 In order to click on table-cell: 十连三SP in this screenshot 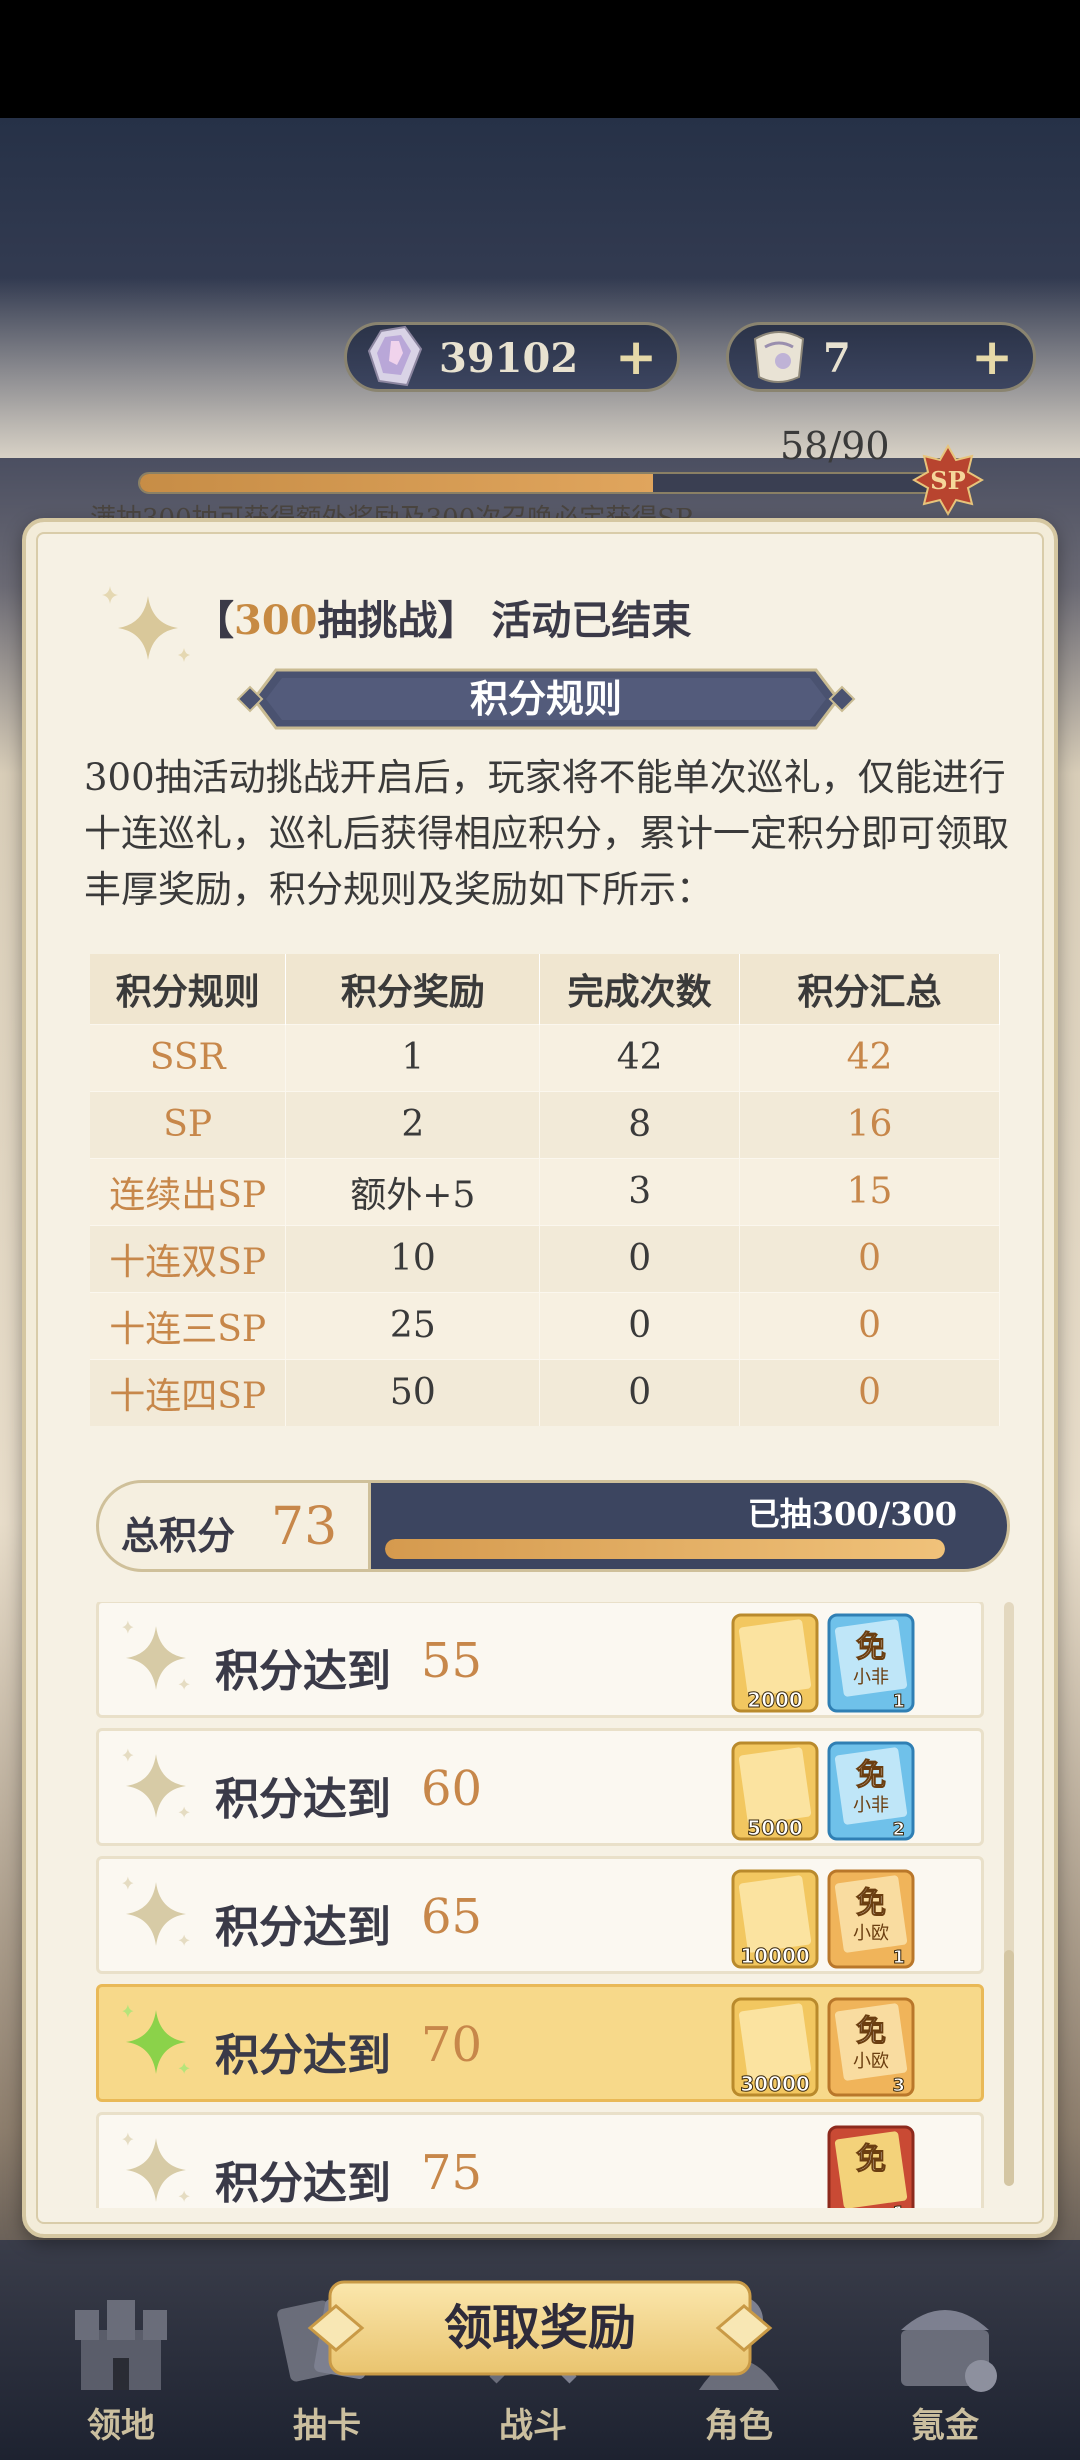, I will do `click(188, 1325)`.